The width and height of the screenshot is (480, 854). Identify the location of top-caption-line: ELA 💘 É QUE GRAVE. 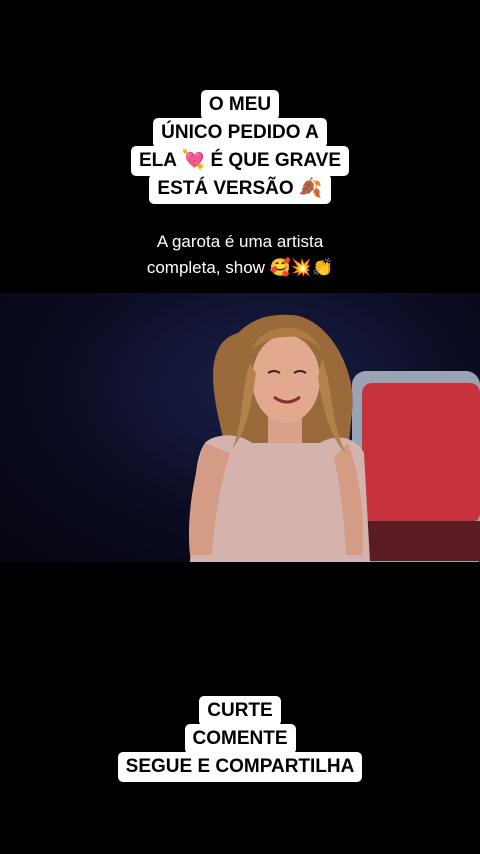
(240, 161).